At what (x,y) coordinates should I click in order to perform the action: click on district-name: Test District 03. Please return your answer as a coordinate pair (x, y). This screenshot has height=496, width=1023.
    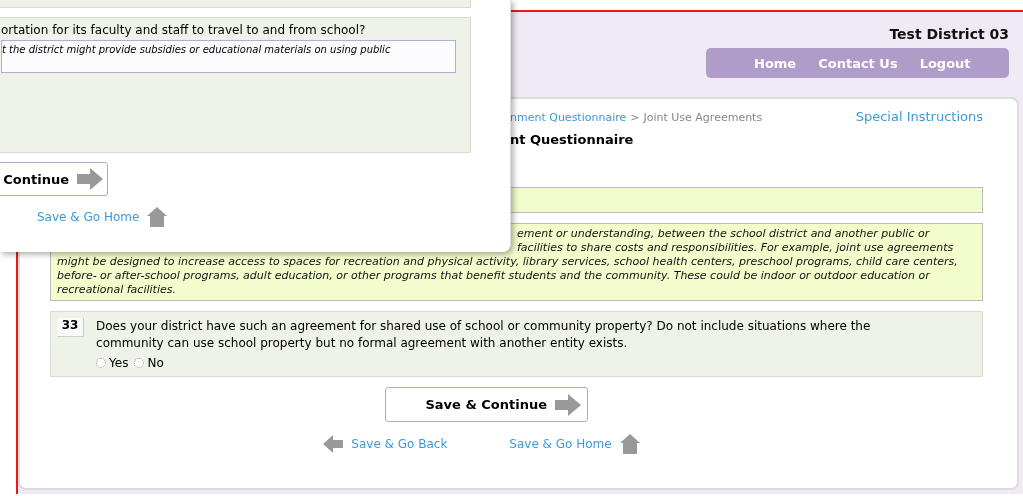
    Looking at the image, I should click on (949, 34).